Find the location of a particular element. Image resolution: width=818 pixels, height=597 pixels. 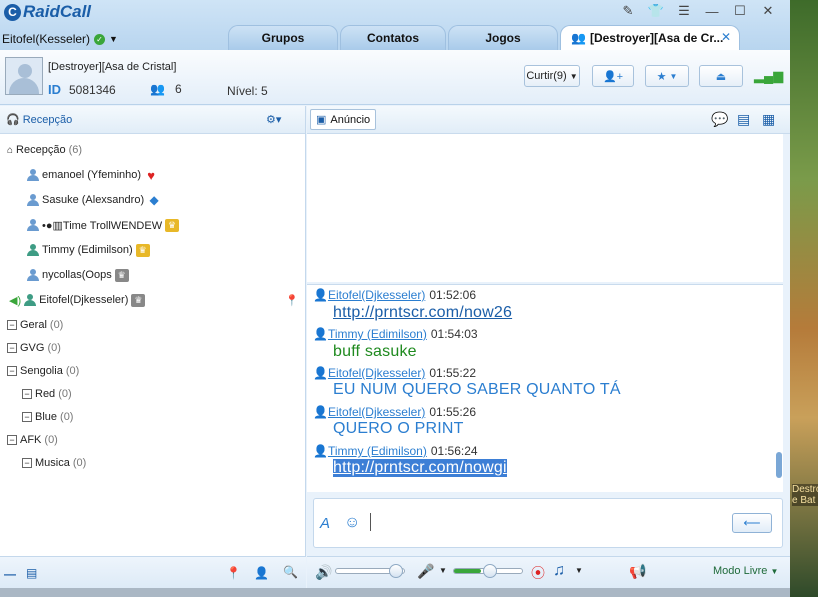

enter-icon: ⟵ is located at coordinates (752, 523).